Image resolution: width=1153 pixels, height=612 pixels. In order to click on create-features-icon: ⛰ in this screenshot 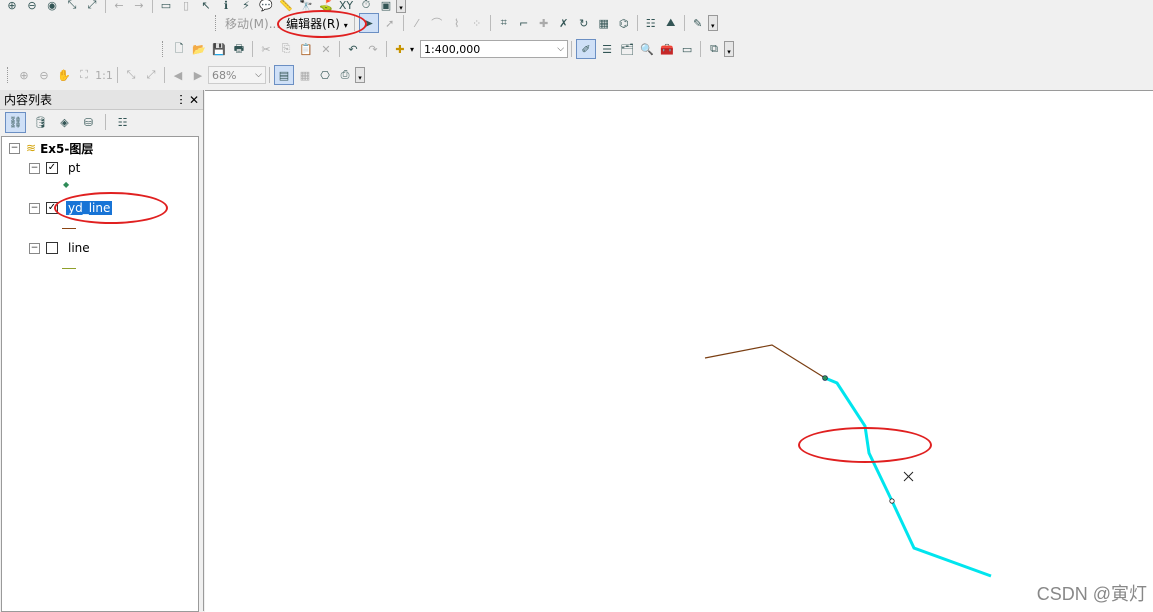, I will do `click(671, 23)`.